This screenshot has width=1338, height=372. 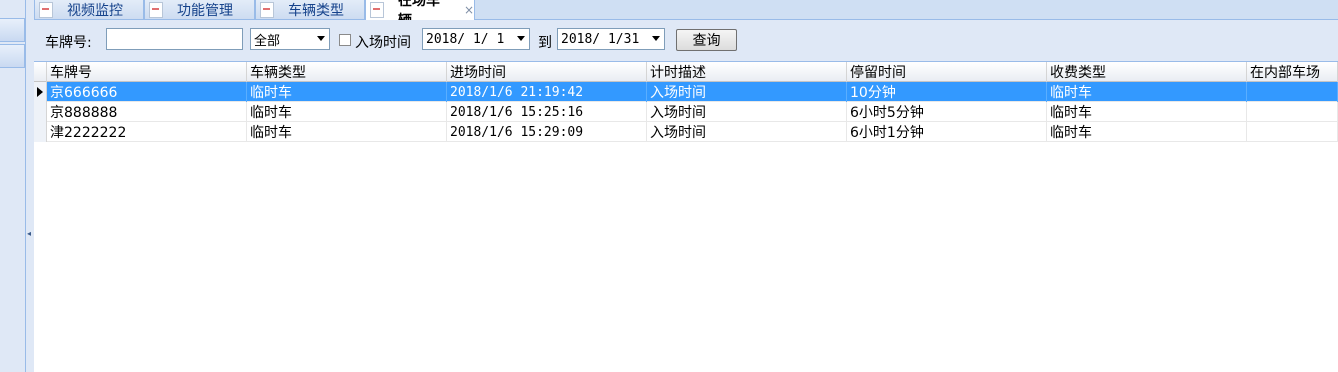 I want to click on date-to-picker: 2018/ 1/31, so click(x=611, y=39).